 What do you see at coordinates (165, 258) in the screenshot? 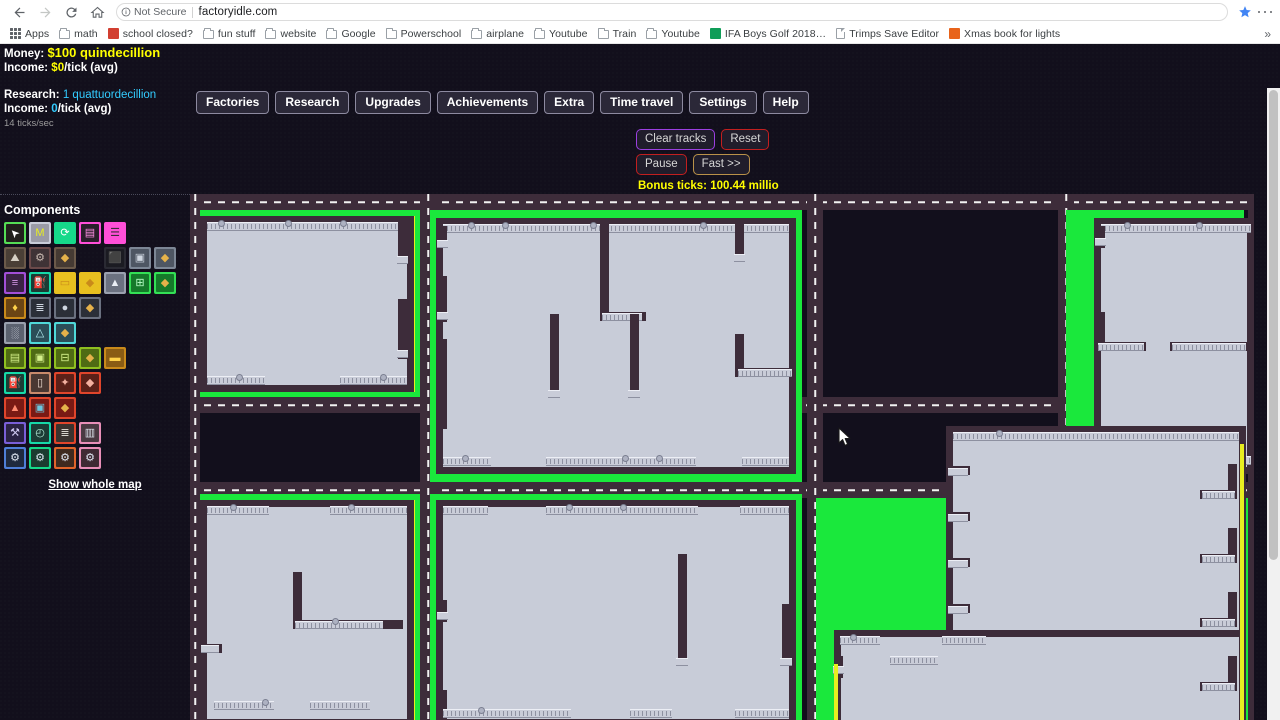
I see `component-coal-seller: ◆` at bounding box center [165, 258].